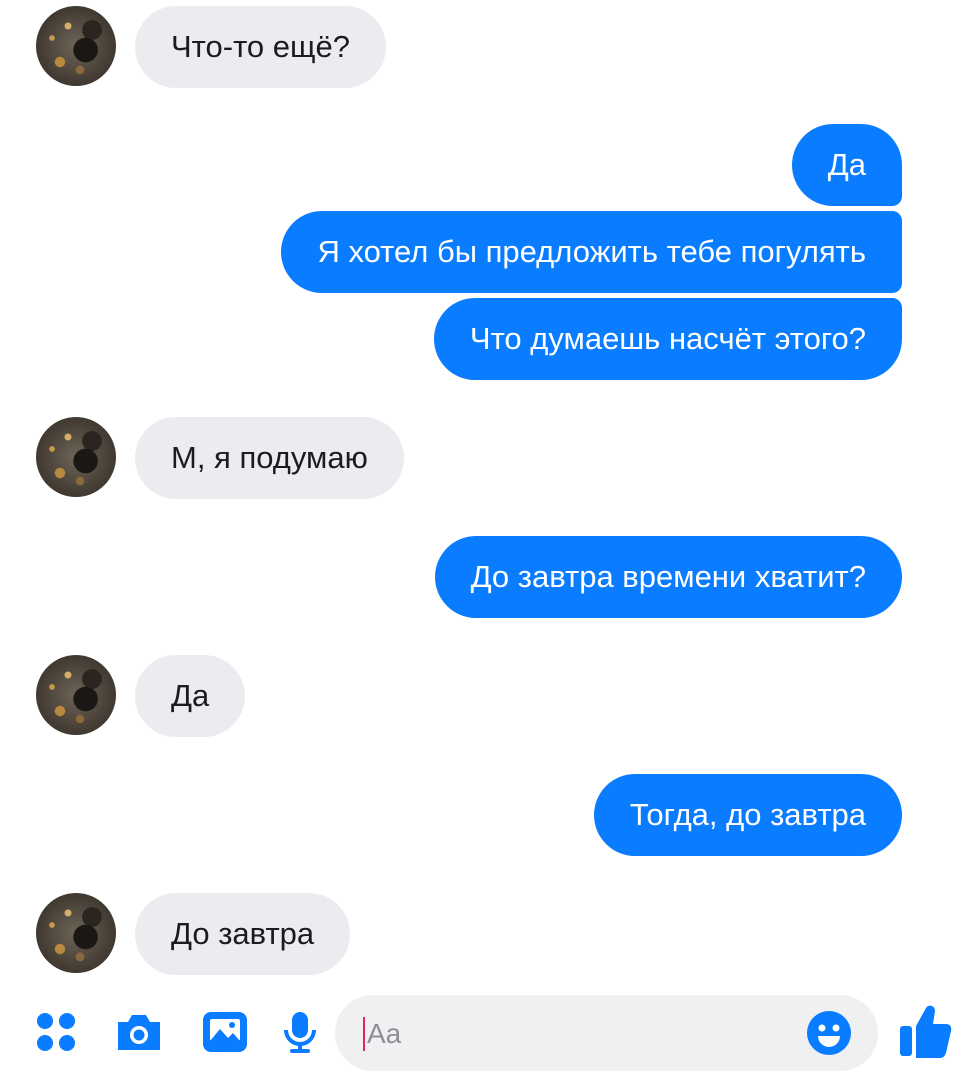 The height and width of the screenshot is (1080, 972). What do you see at coordinates (190, 696) in the screenshot?
I see `incoming-message-bubble: Да` at bounding box center [190, 696].